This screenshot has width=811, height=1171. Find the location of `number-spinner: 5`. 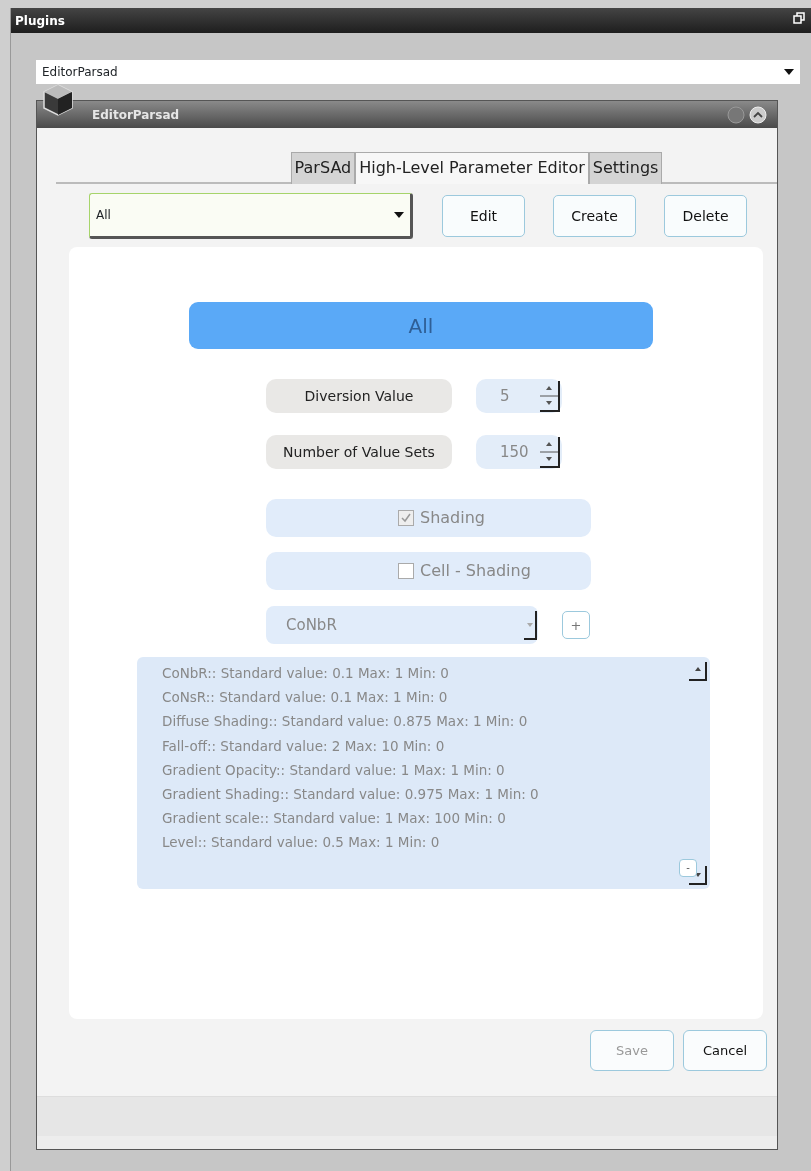

number-spinner: 5 is located at coordinates (519, 396).